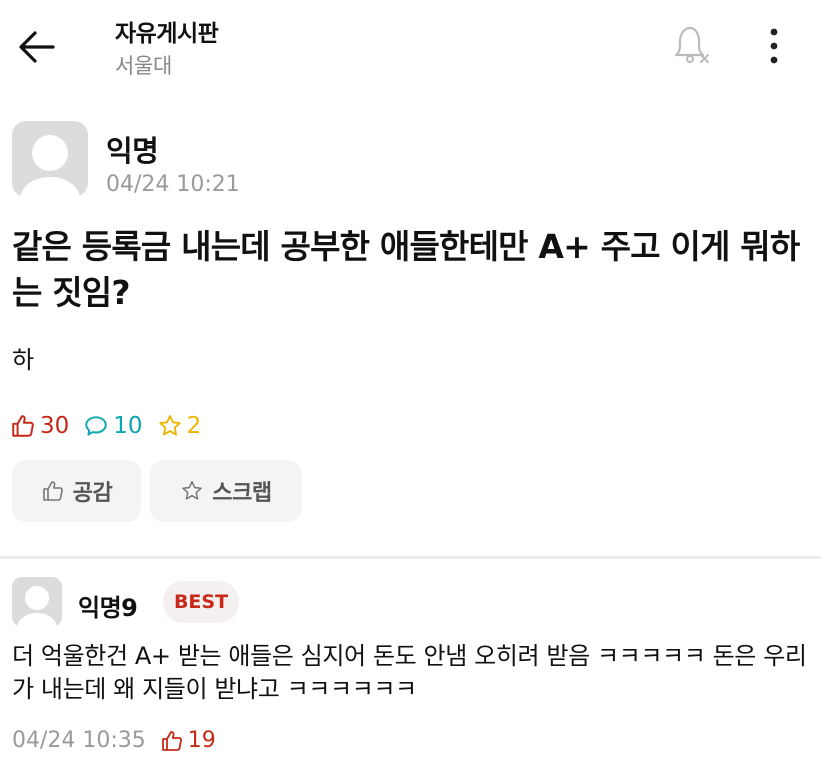 The width and height of the screenshot is (821, 771). Describe the element at coordinates (194, 426) in the screenshot. I see `scrap-count-value: 2` at that location.